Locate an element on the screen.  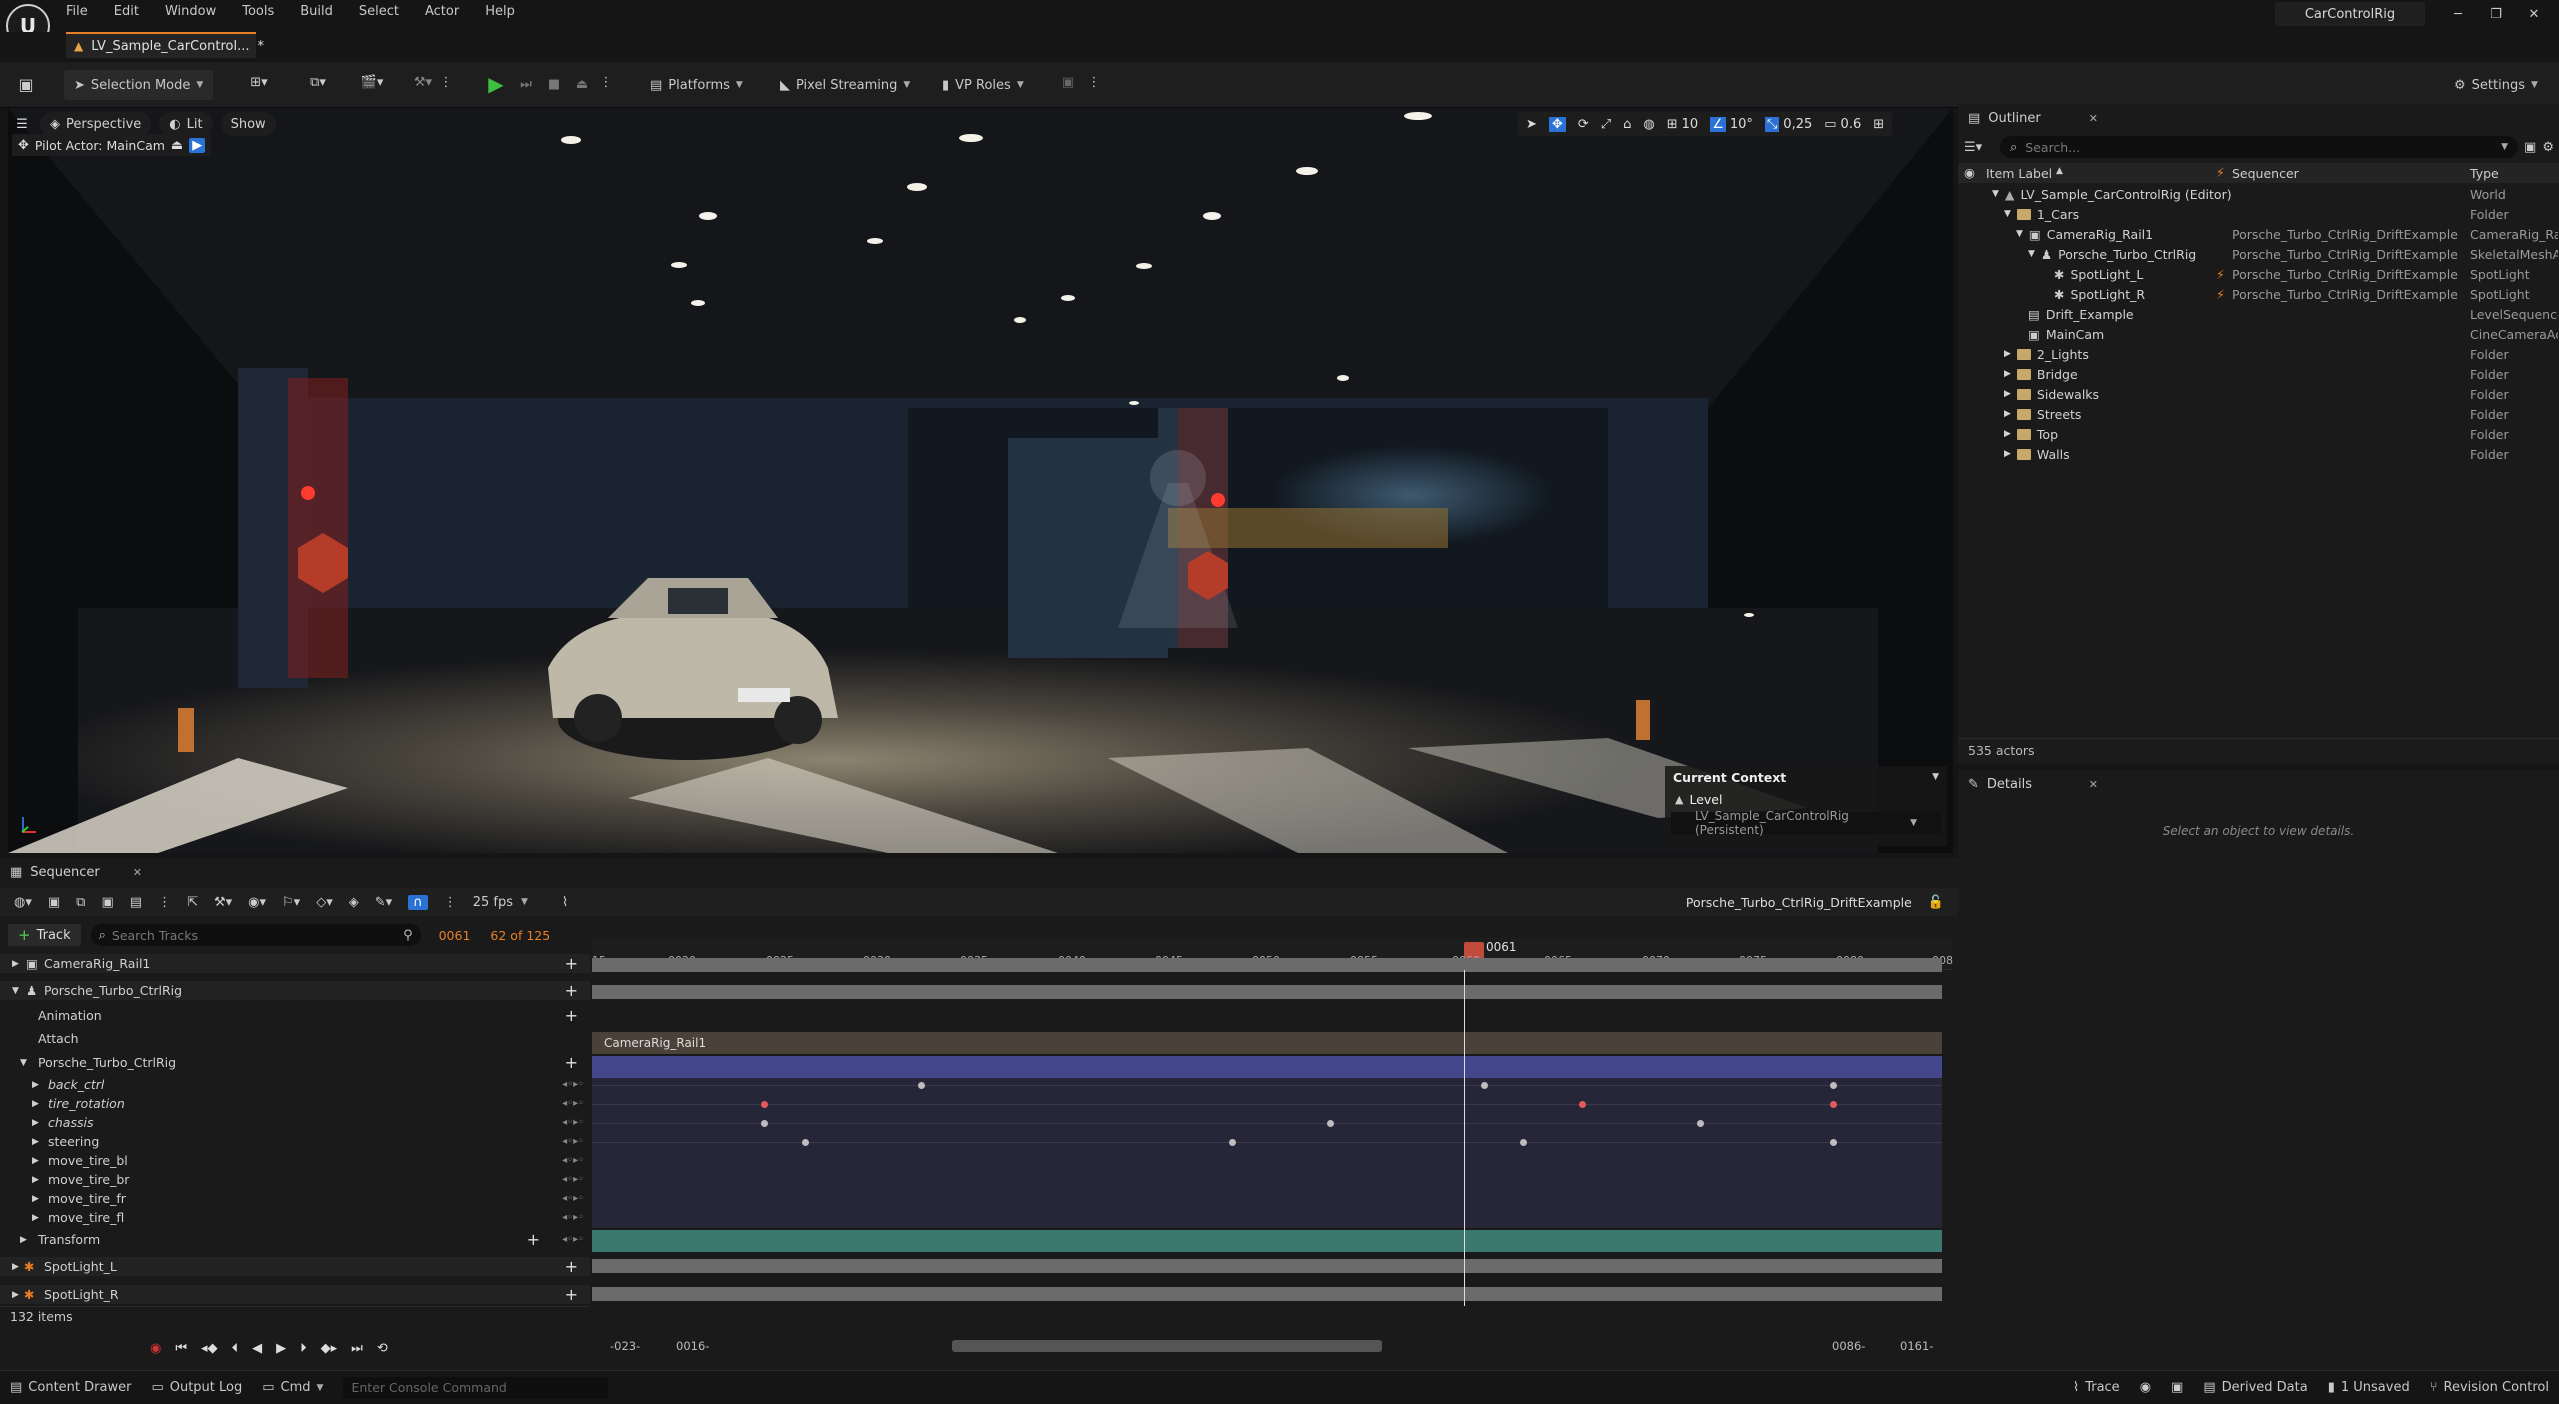
col-type: Type is located at coordinates (2484, 173).